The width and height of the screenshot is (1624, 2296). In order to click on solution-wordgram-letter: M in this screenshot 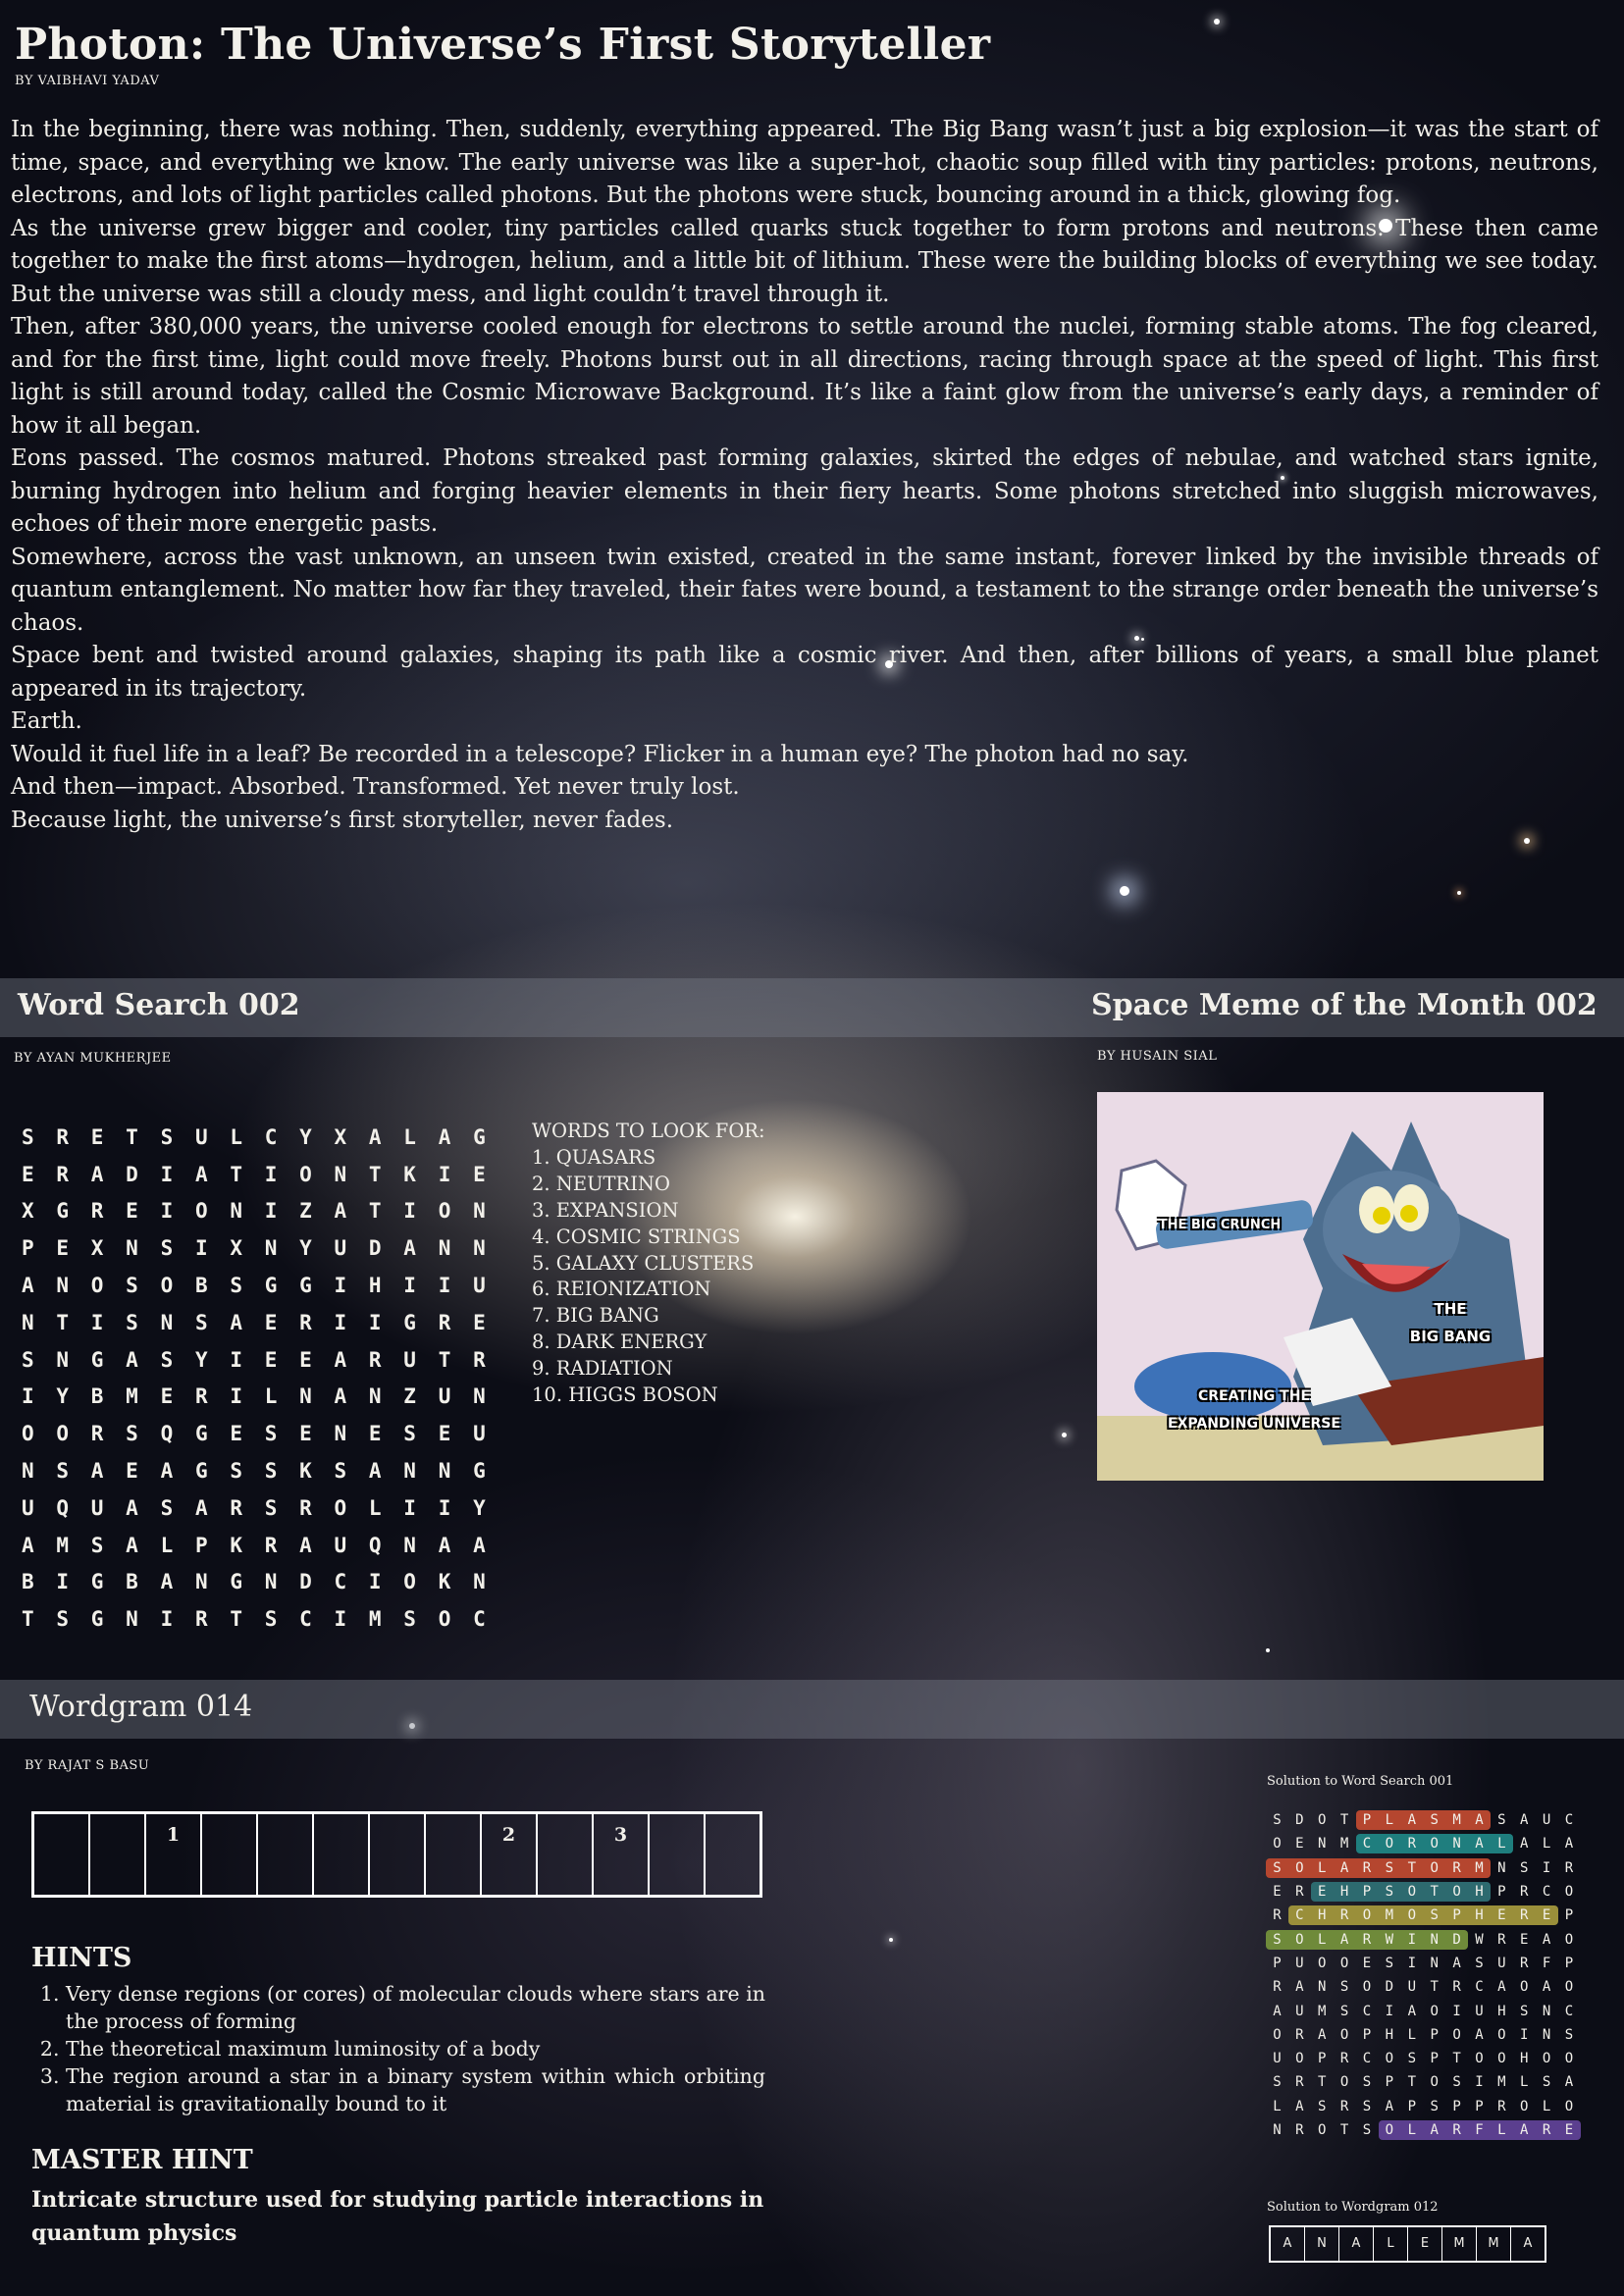, I will do `click(1494, 2244)`.